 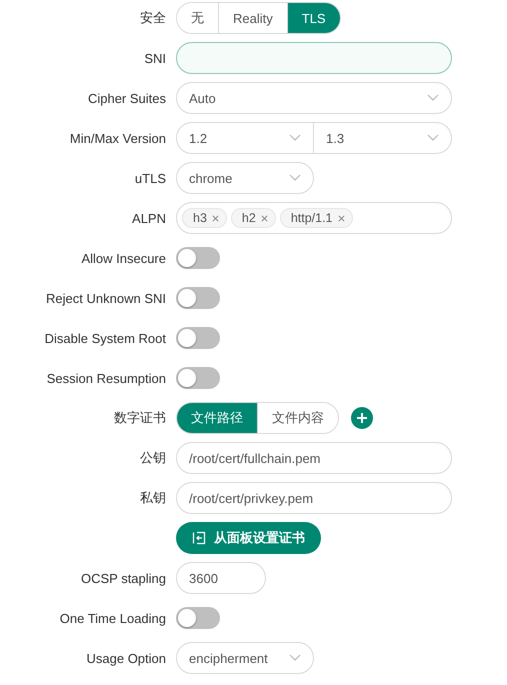 What do you see at coordinates (153, 498) in the screenshot?
I see `field-label: 私钥` at bounding box center [153, 498].